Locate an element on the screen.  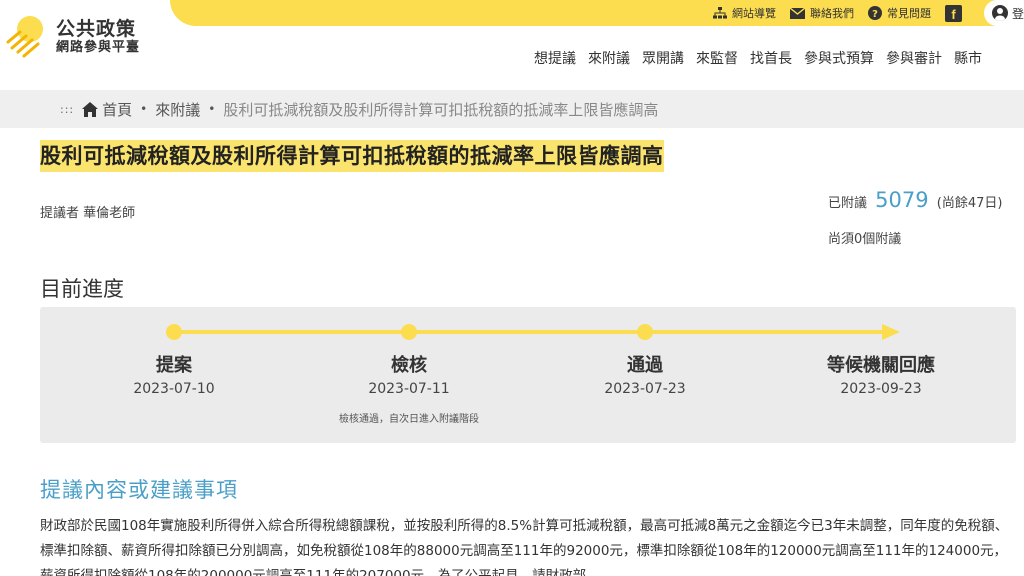
signatures-needed: 尚須0個附議 is located at coordinates (865, 239).